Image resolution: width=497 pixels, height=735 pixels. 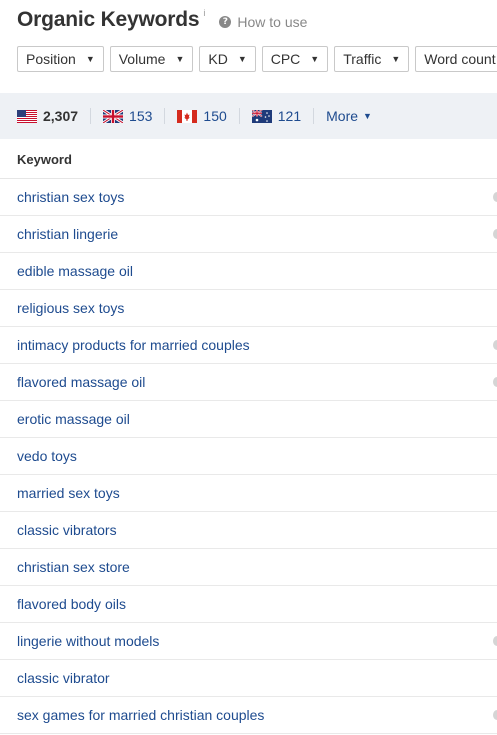 I want to click on more-label: More, so click(x=342, y=116).